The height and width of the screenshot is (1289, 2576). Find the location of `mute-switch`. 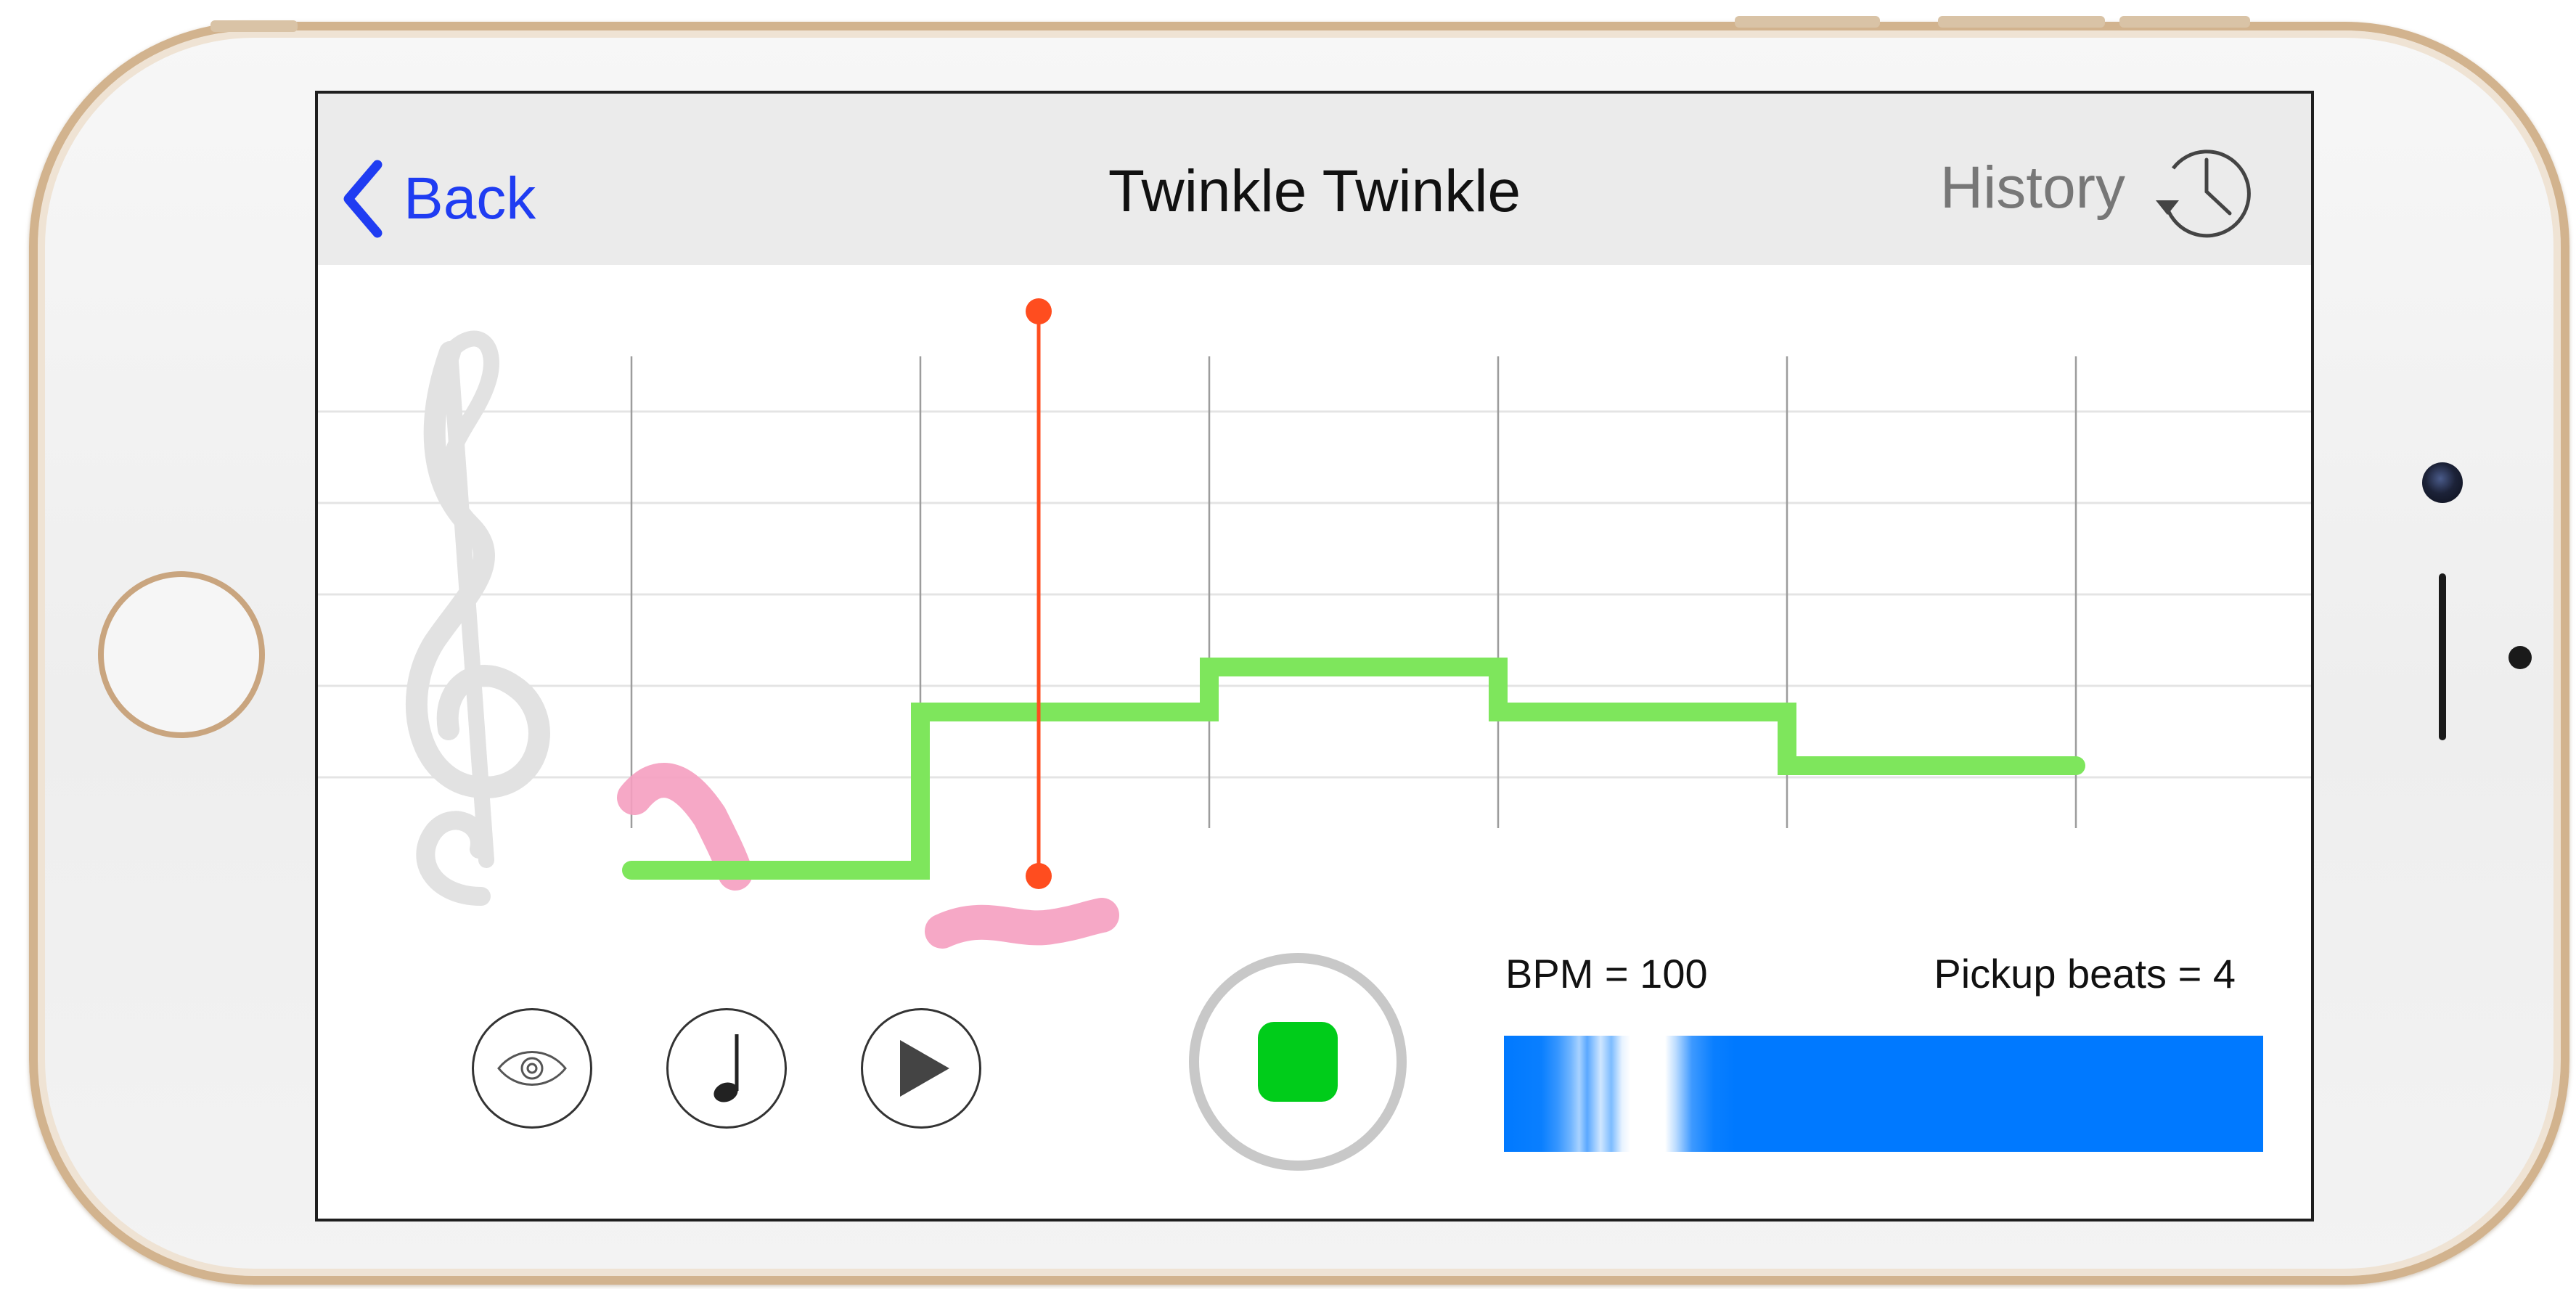

mute-switch is located at coordinates (254, 26).